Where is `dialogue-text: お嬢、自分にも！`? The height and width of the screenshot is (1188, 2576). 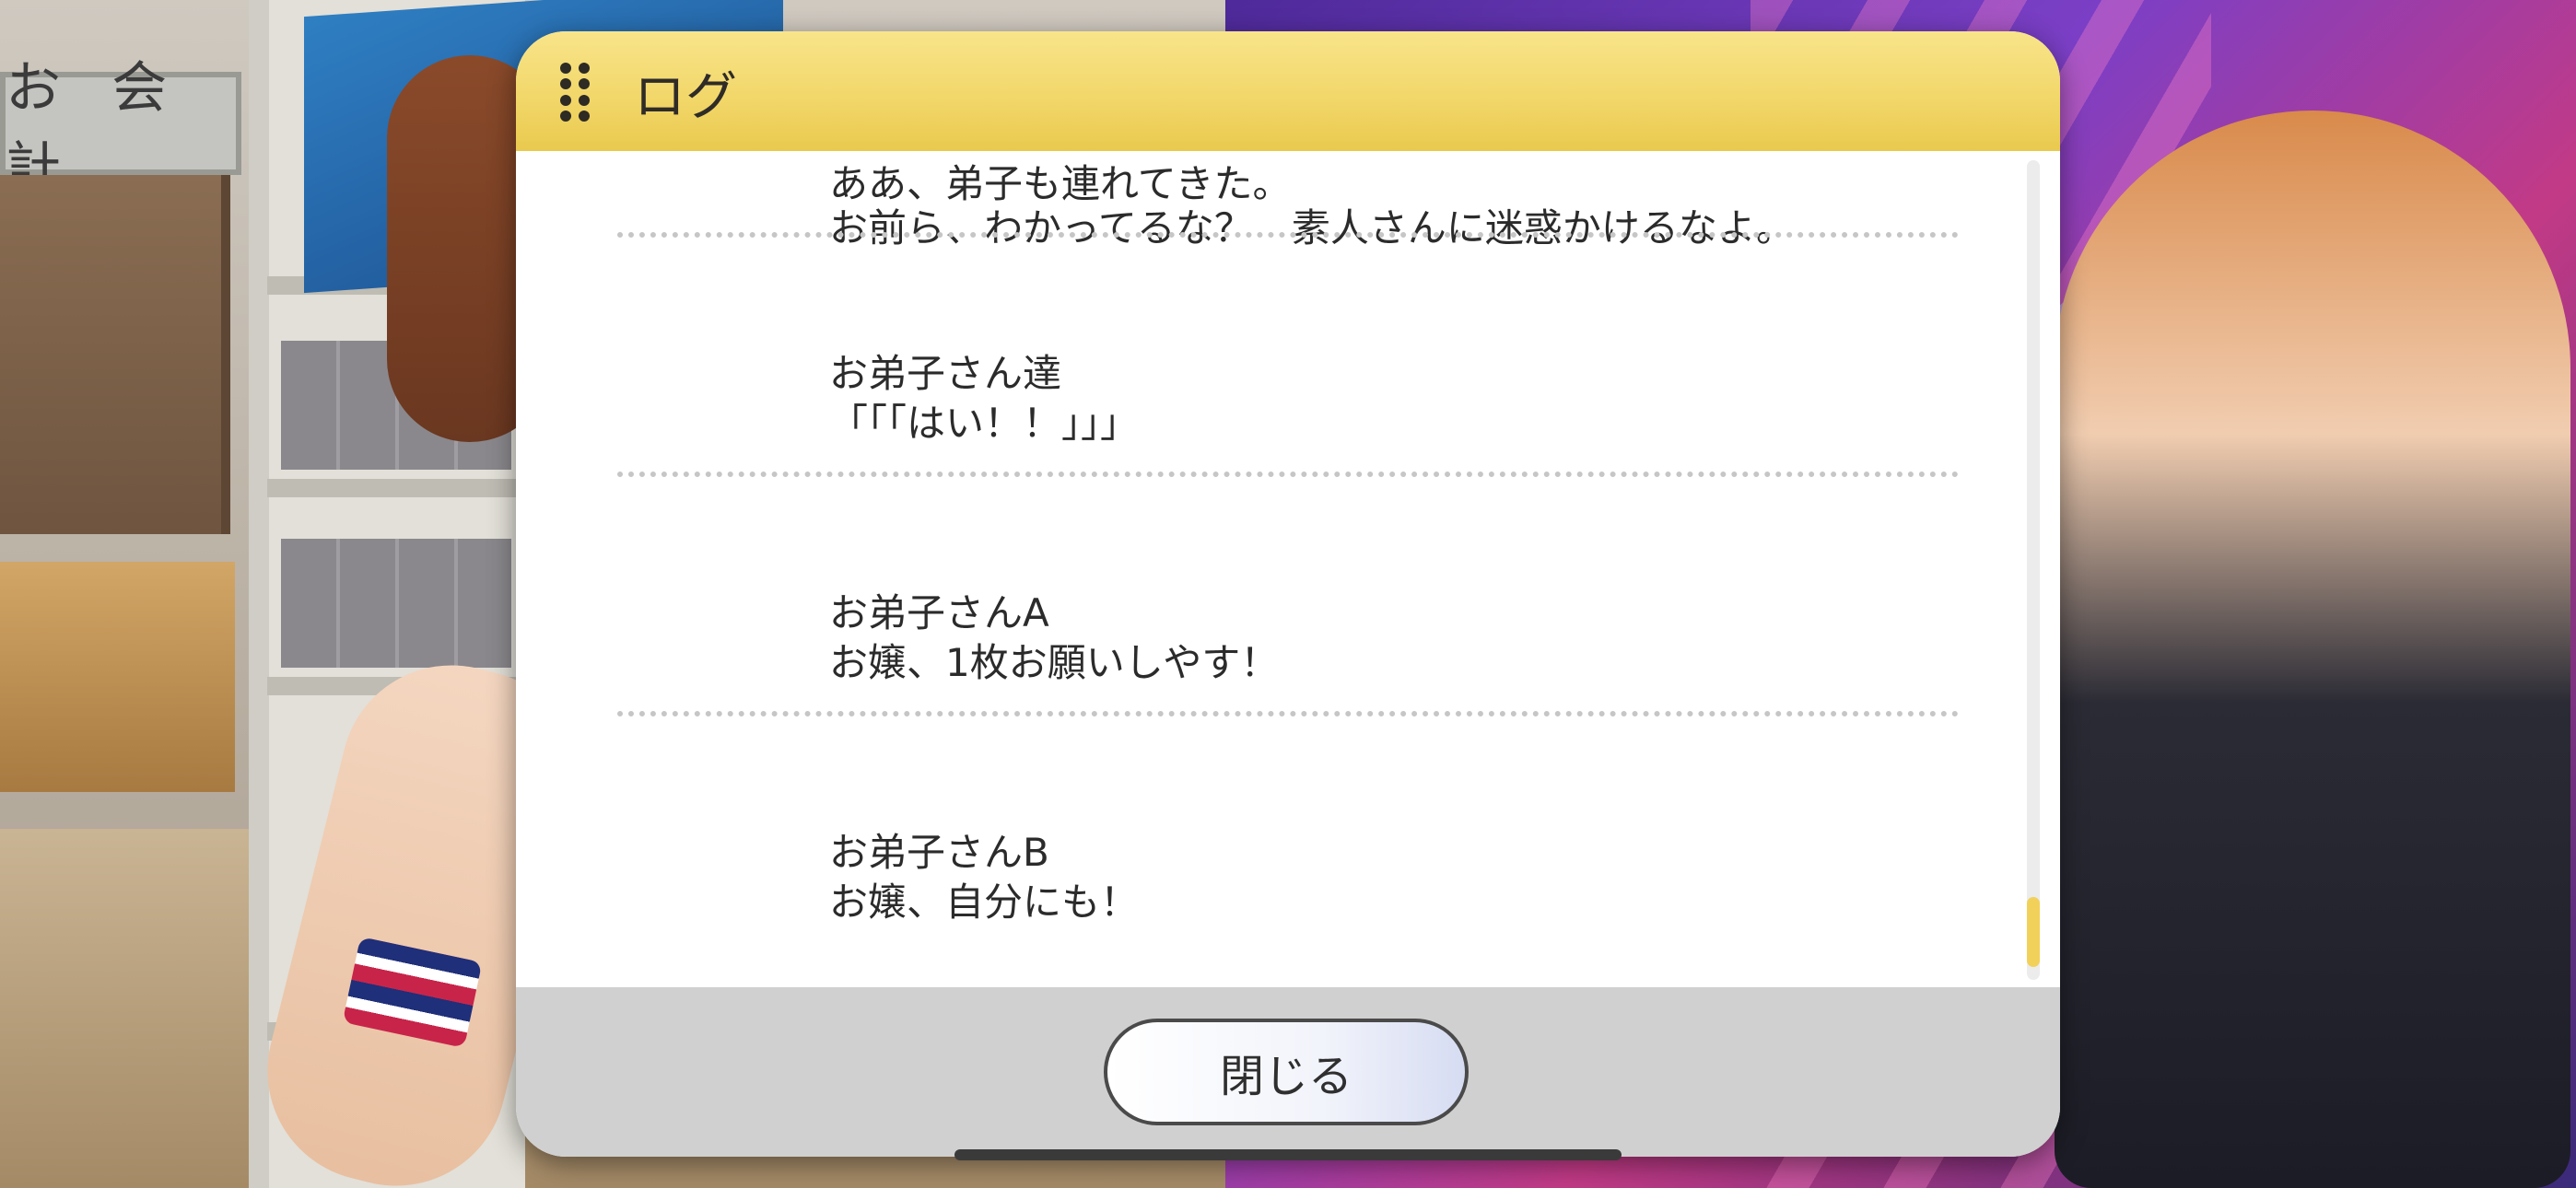 dialogue-text: お嬢、自分にも！ is located at coordinates (984, 902).